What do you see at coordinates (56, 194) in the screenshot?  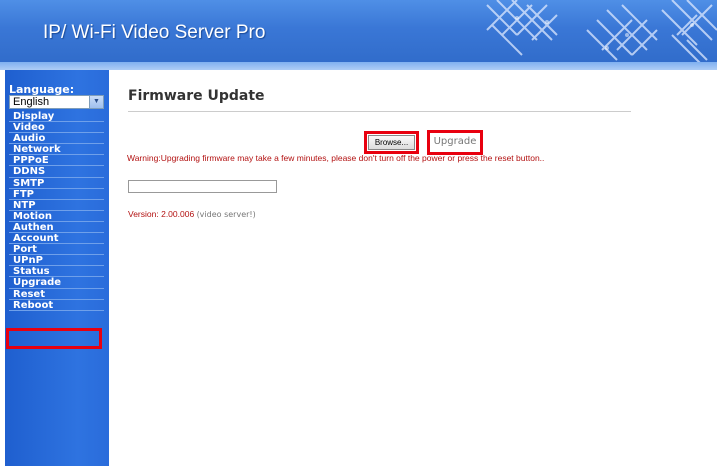 I see `sidebar-item-ftp: FTP` at bounding box center [56, 194].